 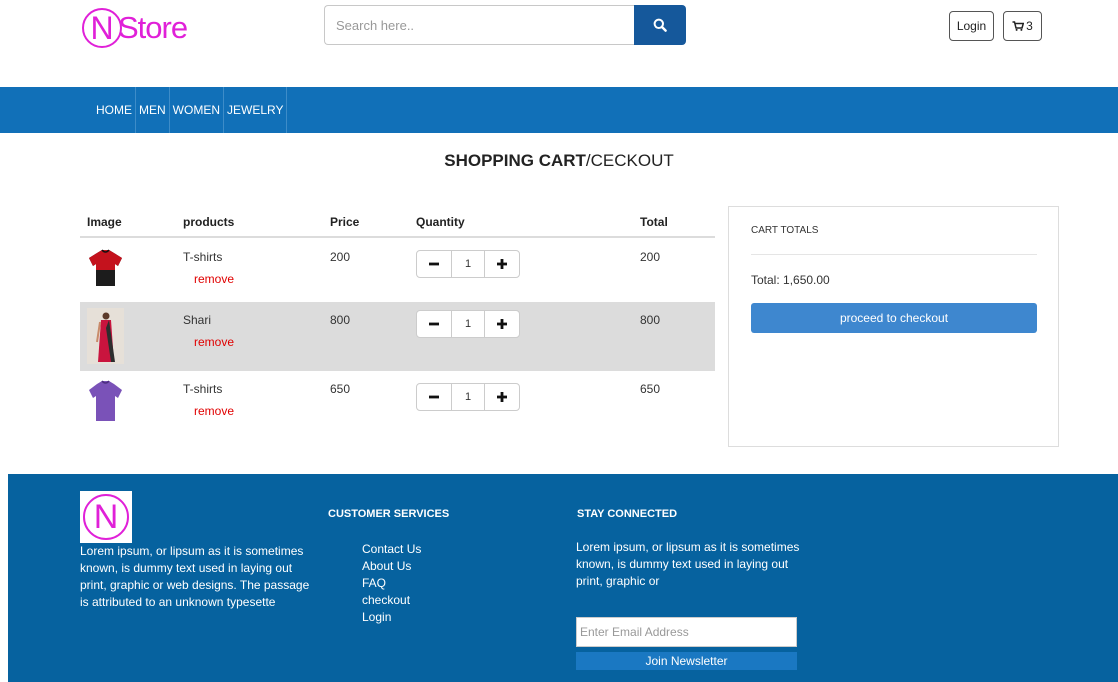 I want to click on page-title-bold: SHOPPING CART, so click(x=515, y=160).